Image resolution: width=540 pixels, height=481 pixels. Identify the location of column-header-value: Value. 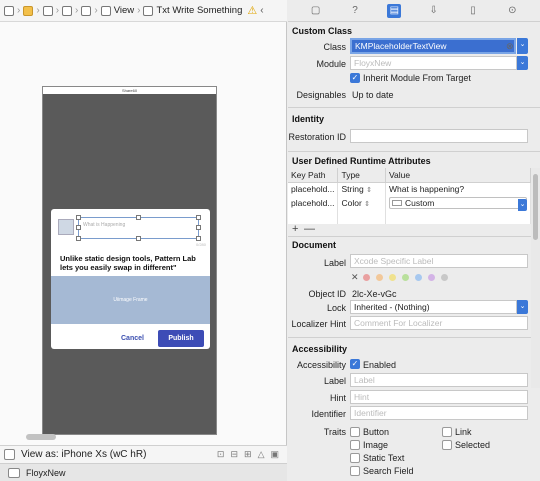
(458, 175).